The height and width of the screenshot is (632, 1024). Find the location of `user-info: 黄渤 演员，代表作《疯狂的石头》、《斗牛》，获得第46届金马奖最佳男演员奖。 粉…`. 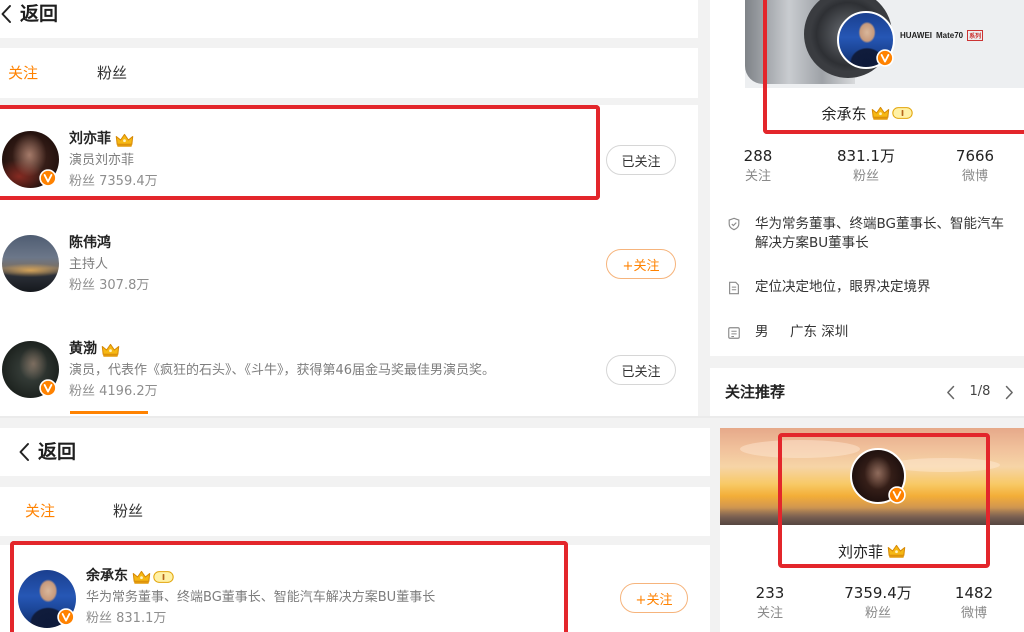

user-info: 黄渤 演员，代表作《疯狂的石头》、《斗牛》，获得第46届金马奖最佳男演员奖。 粉… is located at coordinates (282, 370).